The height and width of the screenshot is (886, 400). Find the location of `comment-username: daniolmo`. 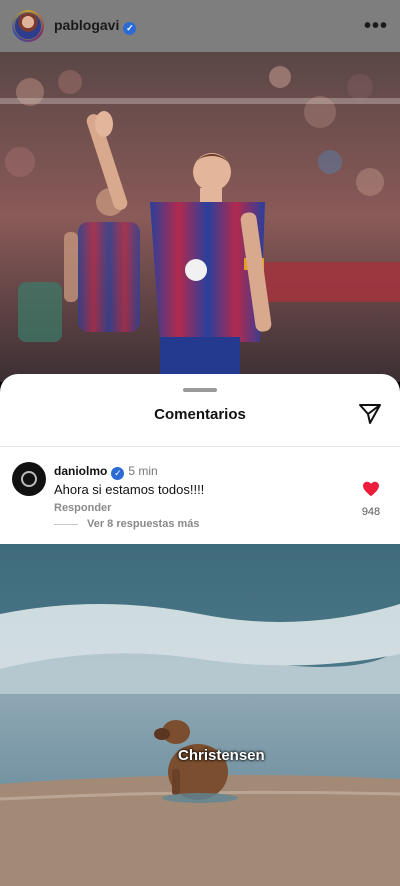

comment-username: daniolmo is located at coordinates (80, 471).